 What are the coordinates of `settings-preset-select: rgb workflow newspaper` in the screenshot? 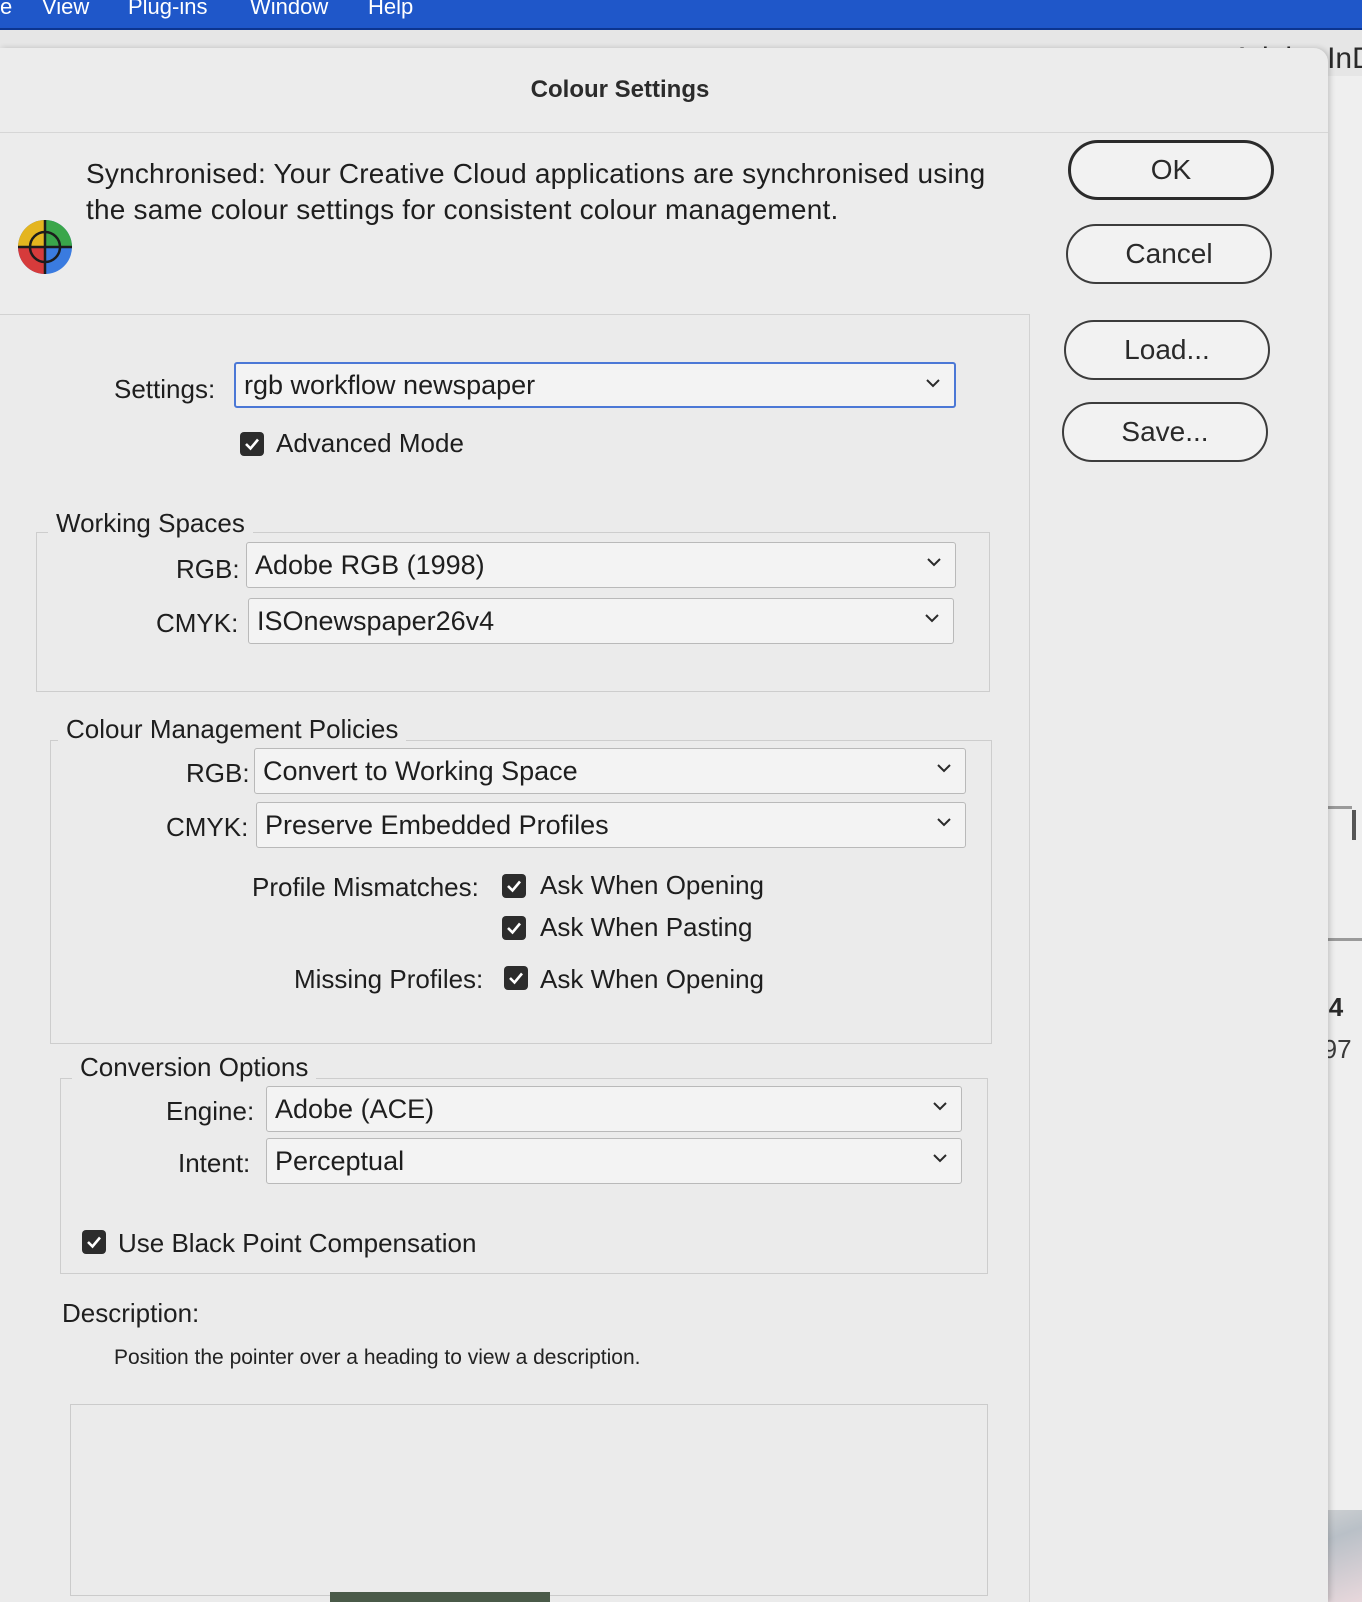 It's located at (595, 385).